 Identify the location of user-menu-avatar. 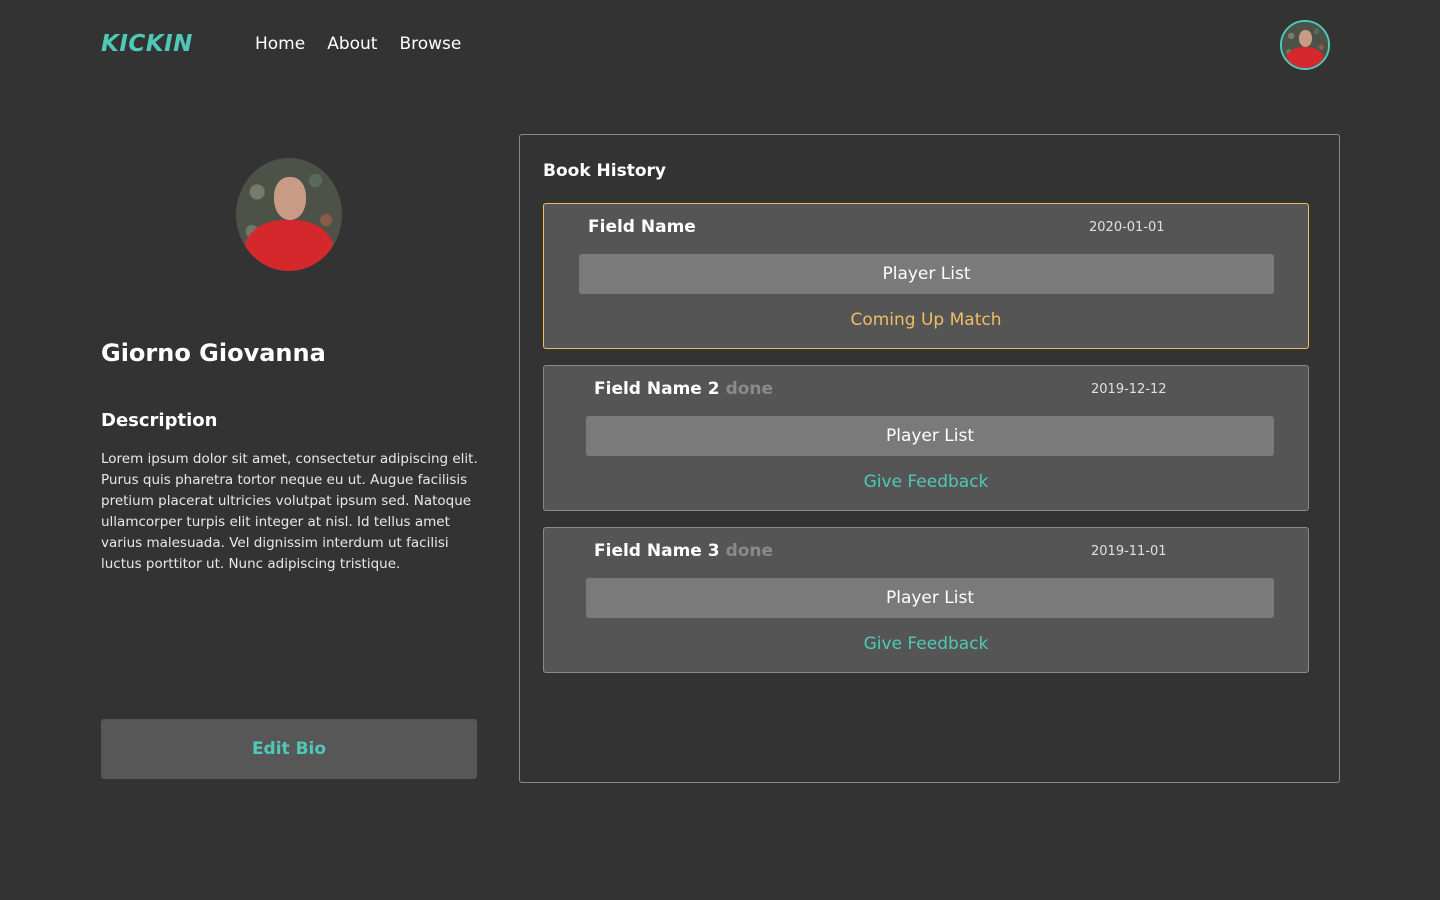
(1305, 45).